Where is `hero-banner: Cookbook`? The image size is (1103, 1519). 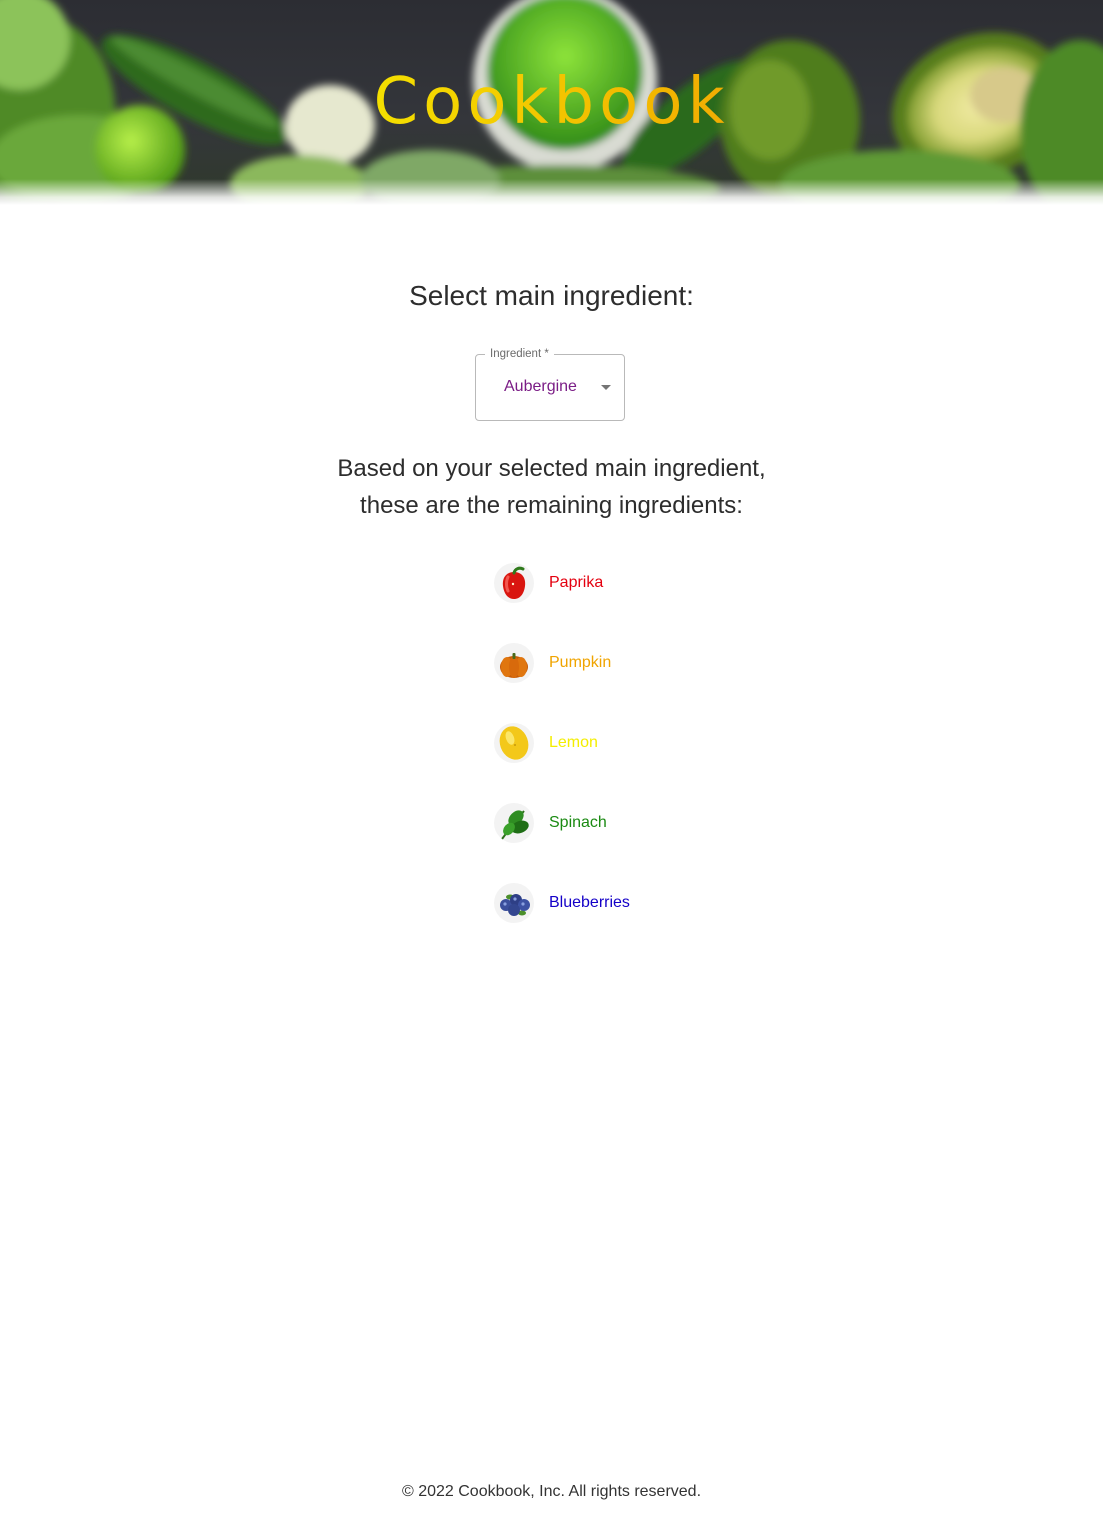 hero-banner: Cookbook is located at coordinates (551, 102).